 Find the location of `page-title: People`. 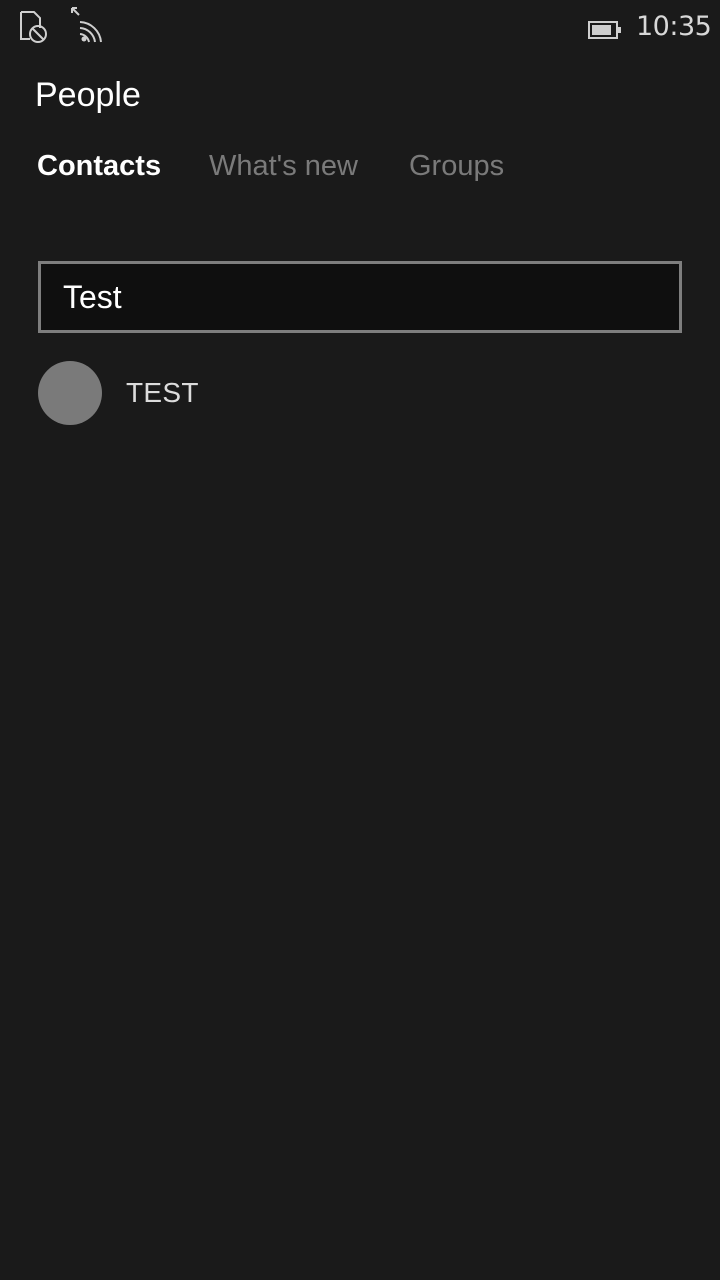

page-title: People is located at coordinates (88, 95).